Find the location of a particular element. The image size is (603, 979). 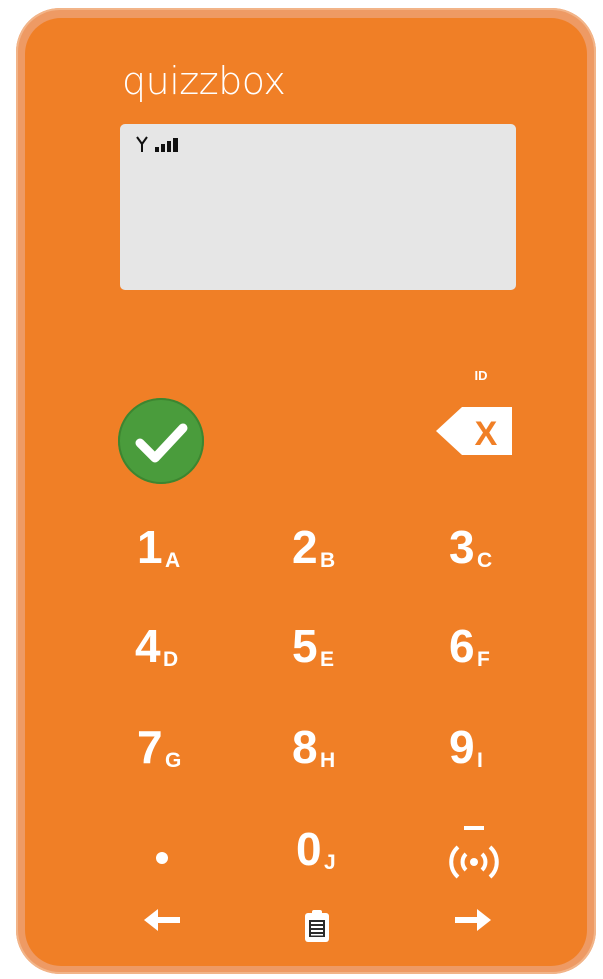

check-icon is located at coordinates (161, 443).